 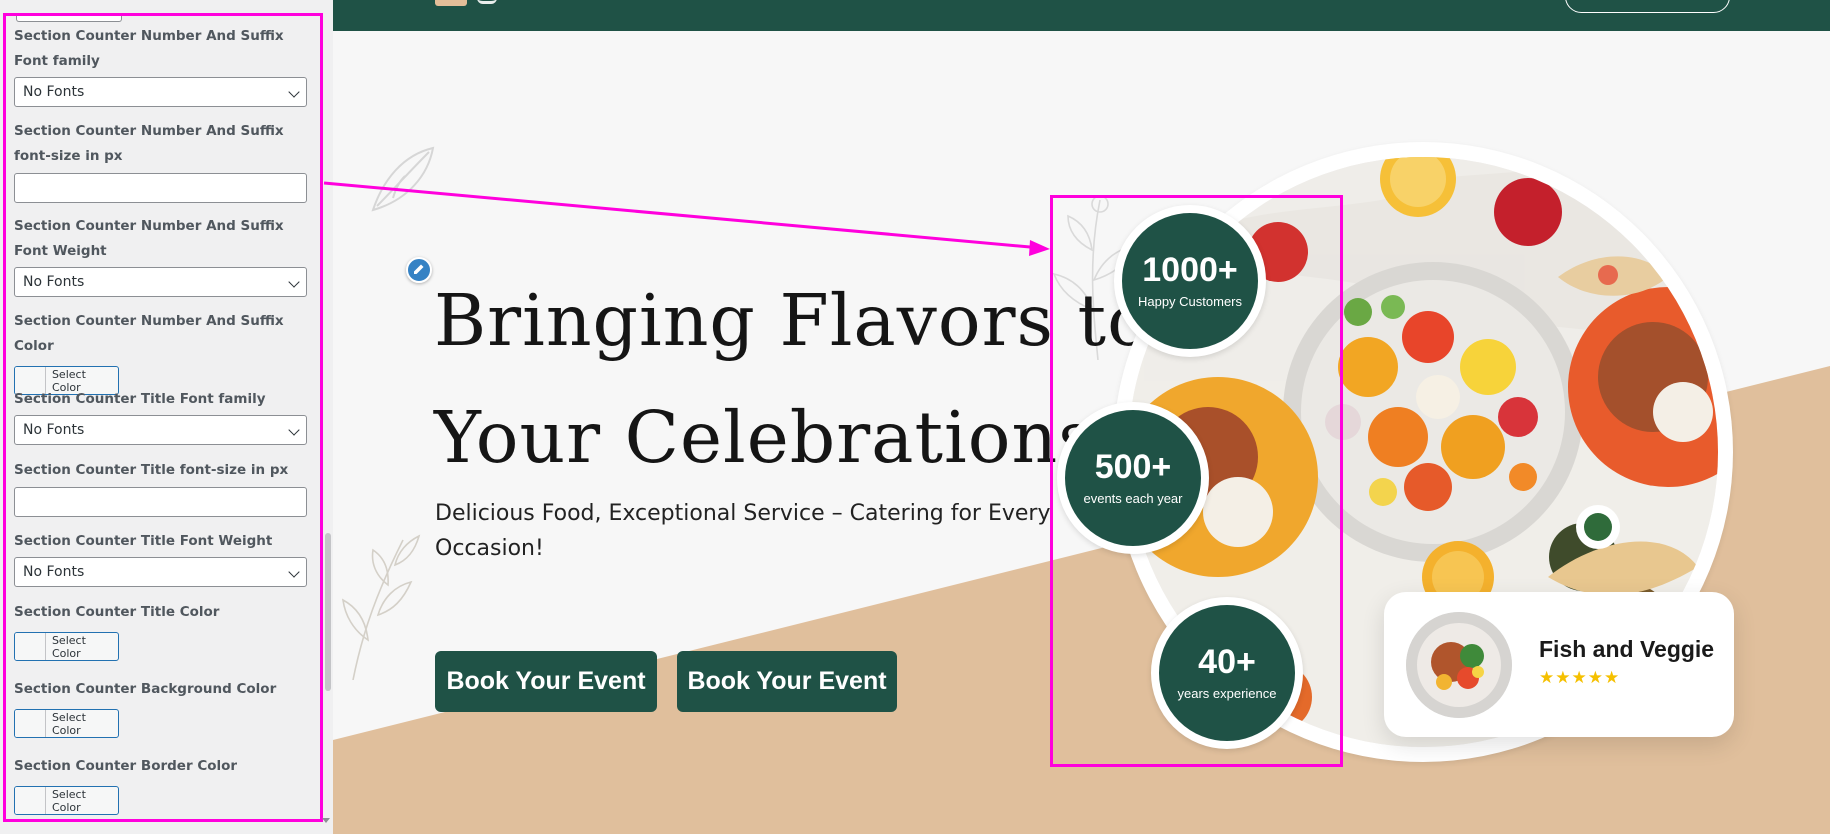 I want to click on scroll-down-arrow-icon, so click(x=326, y=820).